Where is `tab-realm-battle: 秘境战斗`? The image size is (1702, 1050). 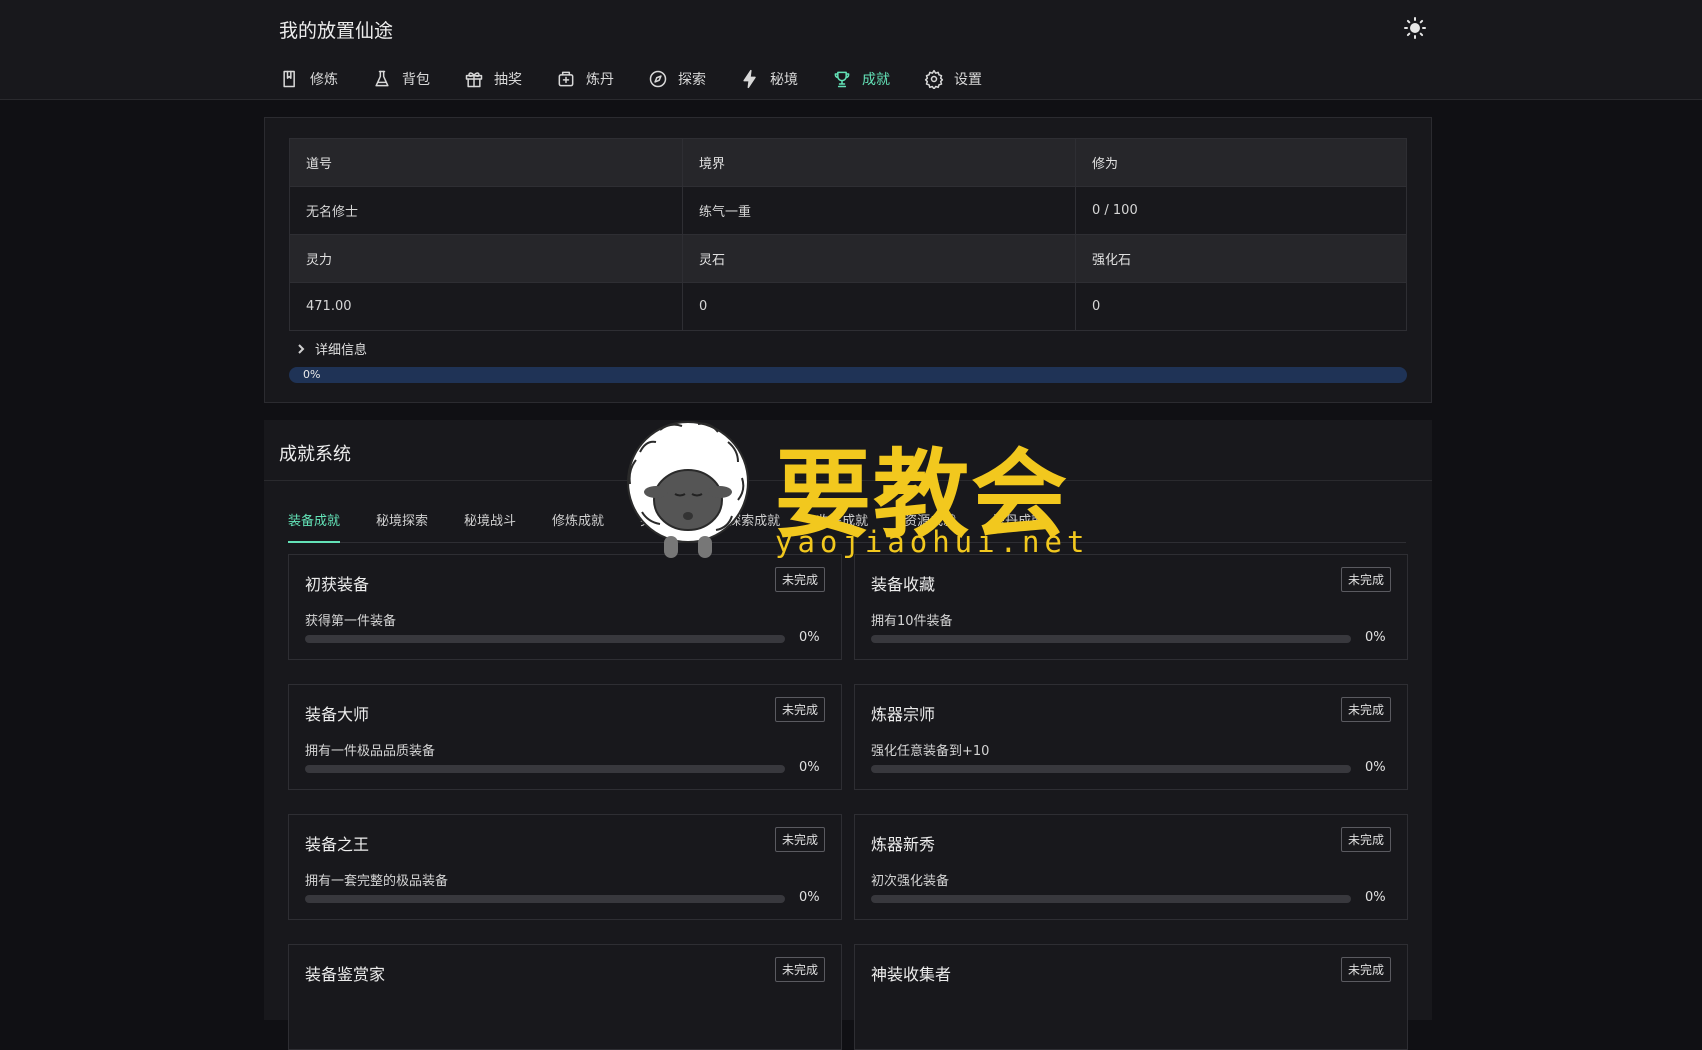
tab-realm-battle: 秘境战斗 is located at coordinates (490, 526).